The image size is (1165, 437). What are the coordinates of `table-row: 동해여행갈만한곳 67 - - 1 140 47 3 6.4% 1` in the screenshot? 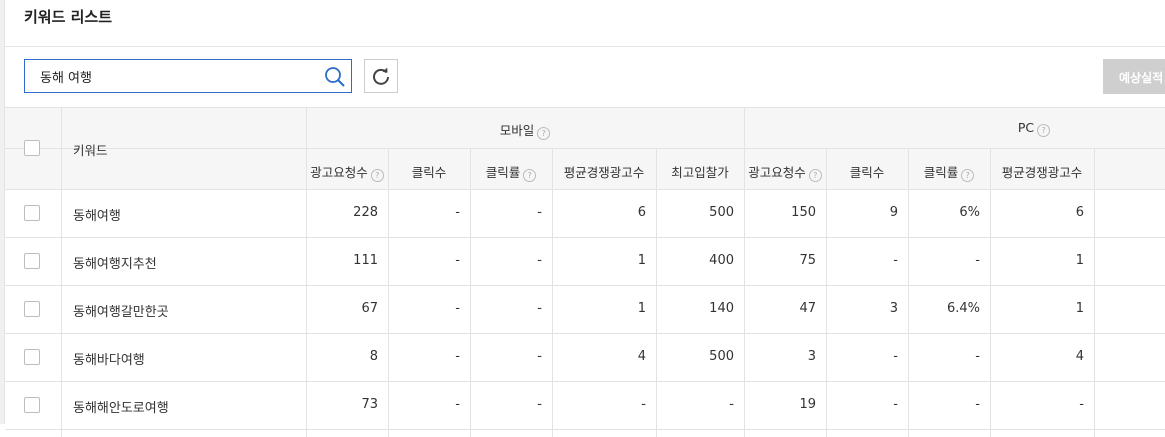 It's located at (585, 309).